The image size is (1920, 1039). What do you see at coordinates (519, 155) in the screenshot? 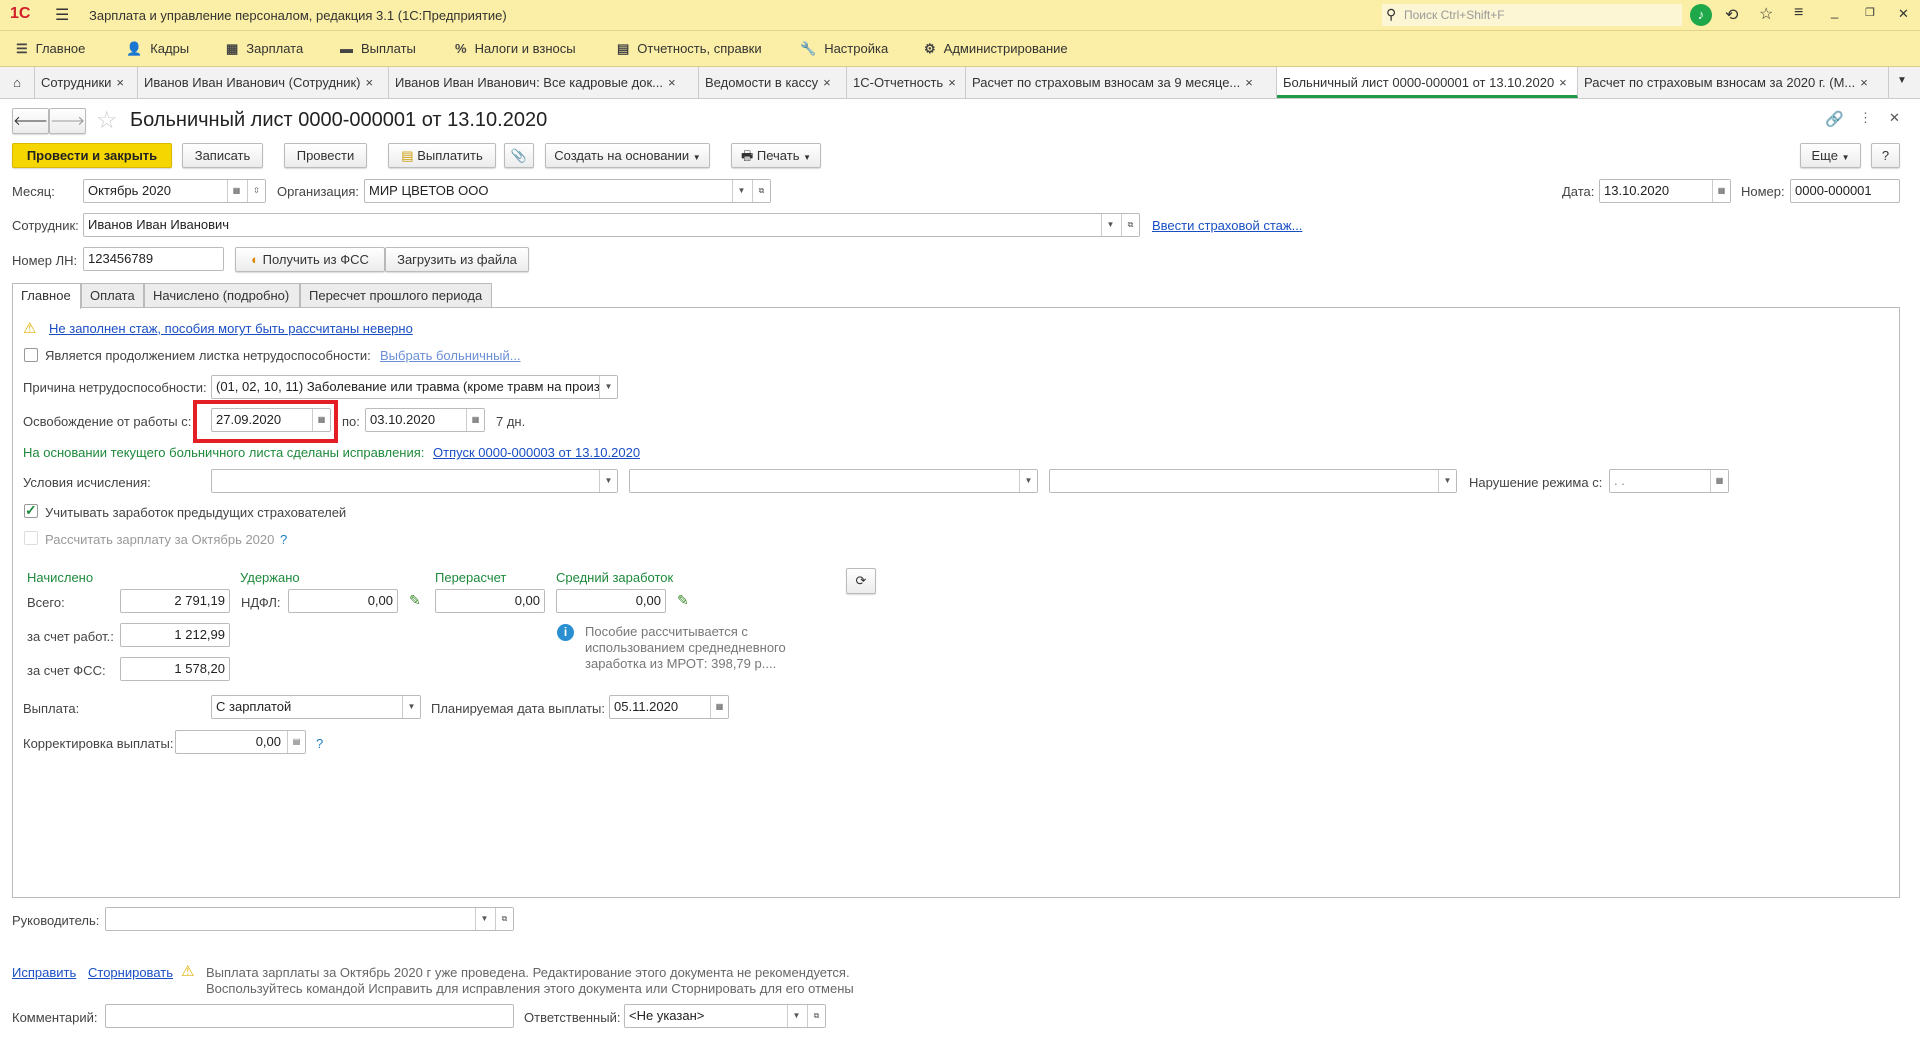
I see `attach-button: 📎` at bounding box center [519, 155].